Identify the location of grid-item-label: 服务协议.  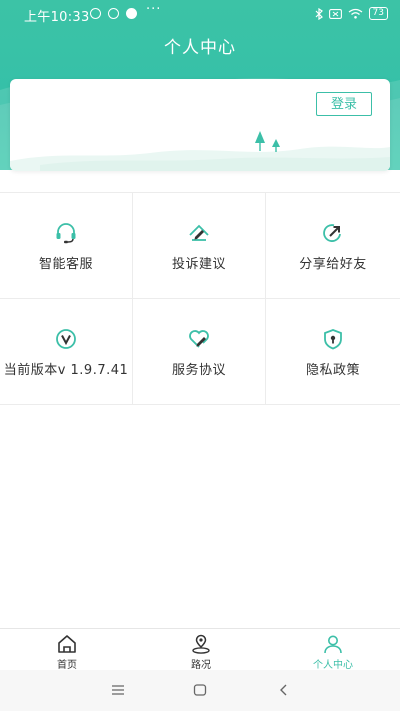
(198, 370).